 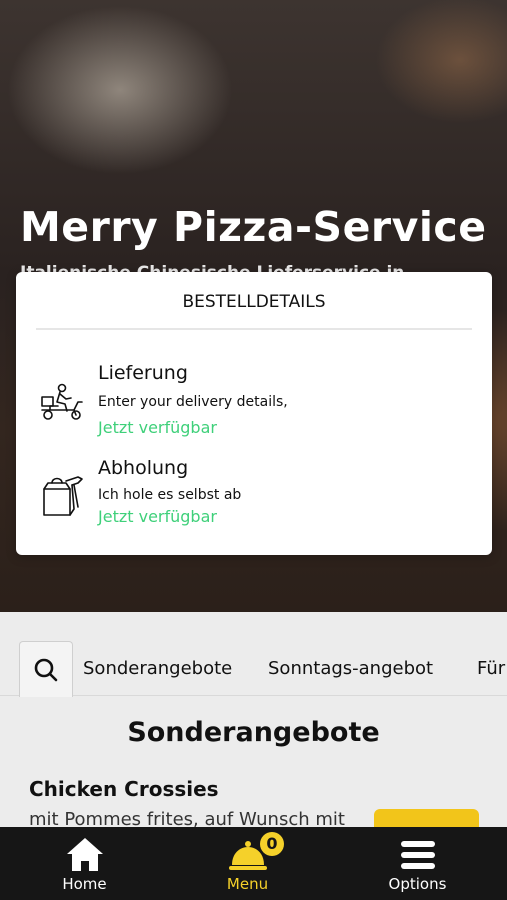 What do you see at coordinates (62, 401) in the screenshot?
I see `scooter-delivery-icon` at bounding box center [62, 401].